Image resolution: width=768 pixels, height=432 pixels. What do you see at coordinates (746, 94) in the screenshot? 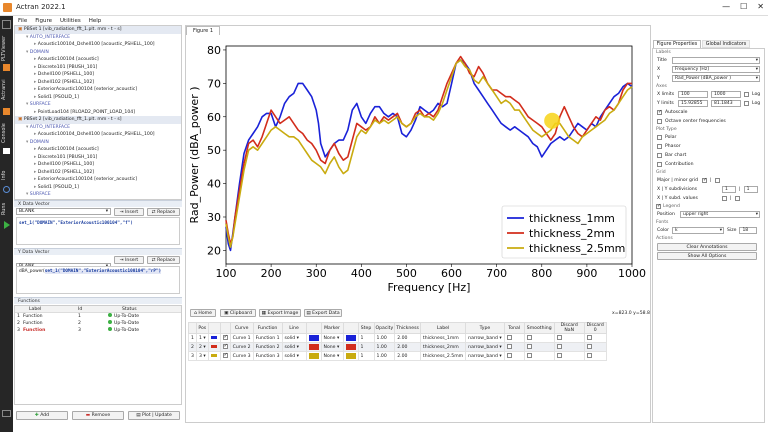
I see `x-log-checkbox` at bounding box center [746, 94].